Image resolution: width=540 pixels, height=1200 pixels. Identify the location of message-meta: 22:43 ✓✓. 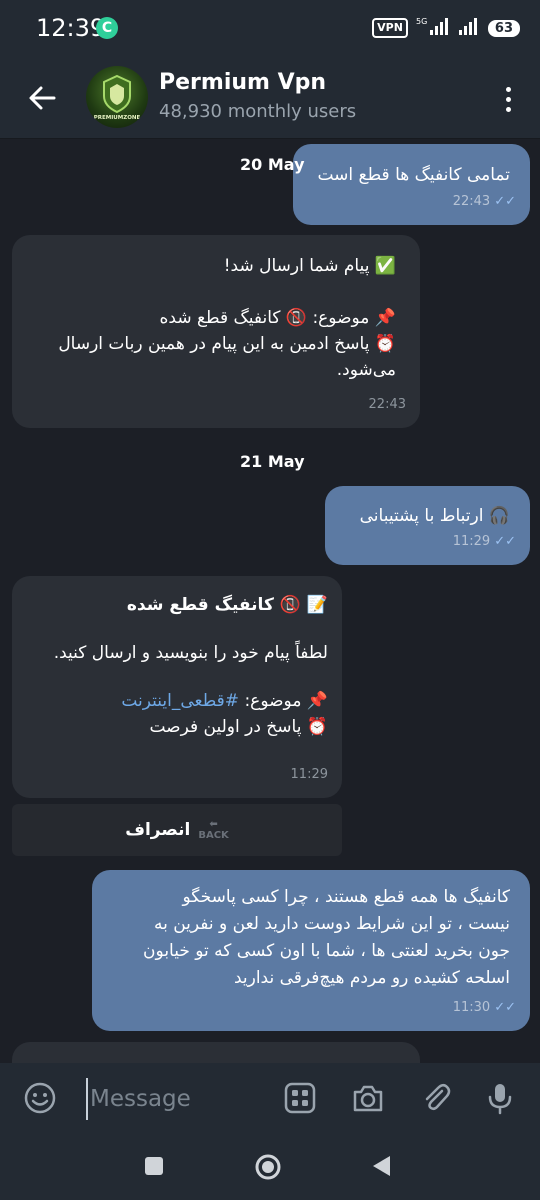
(484, 202).